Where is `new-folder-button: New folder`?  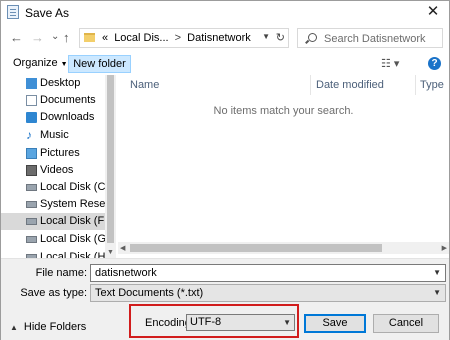 new-folder-button: New folder is located at coordinates (99, 64).